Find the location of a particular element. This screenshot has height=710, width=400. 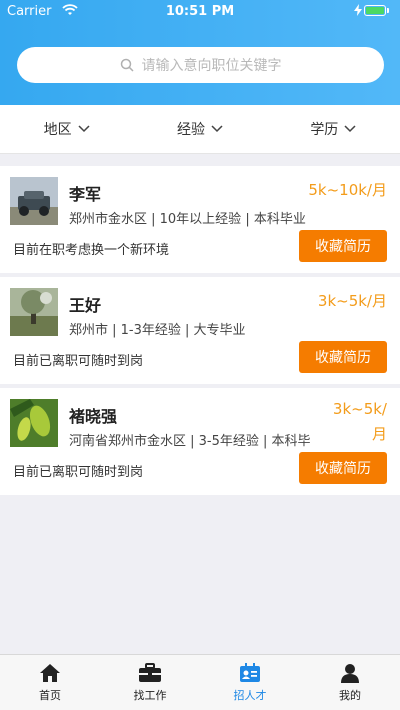

tab-mine-label: 我的 is located at coordinates (350, 695).